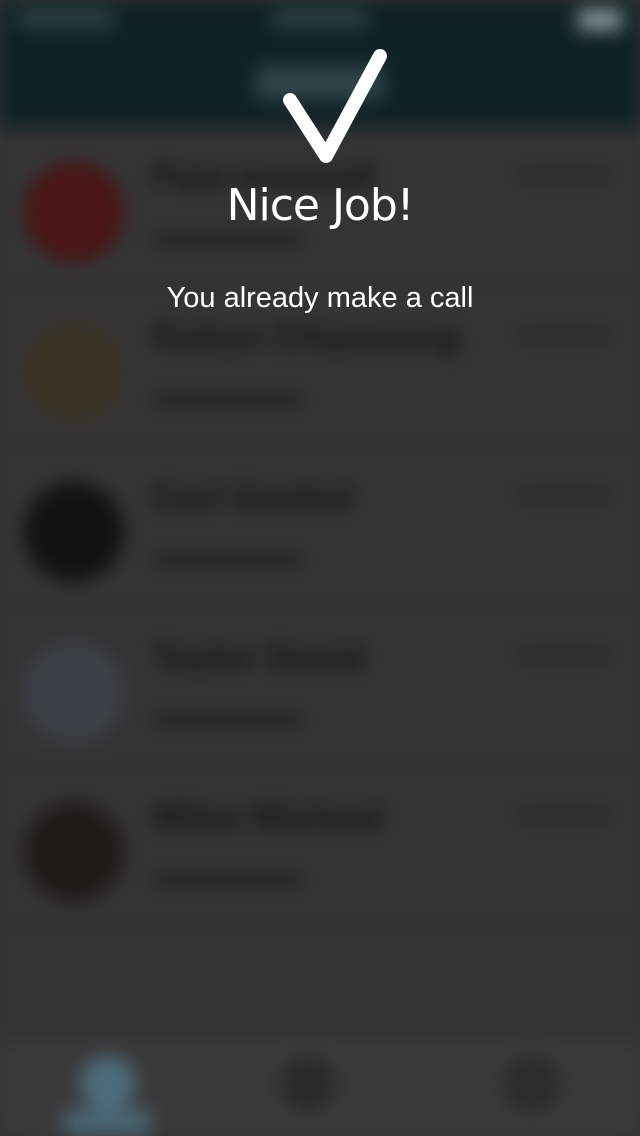  Describe the element at coordinates (320, 205) in the screenshot. I see `success-title: Nice Job!` at that location.